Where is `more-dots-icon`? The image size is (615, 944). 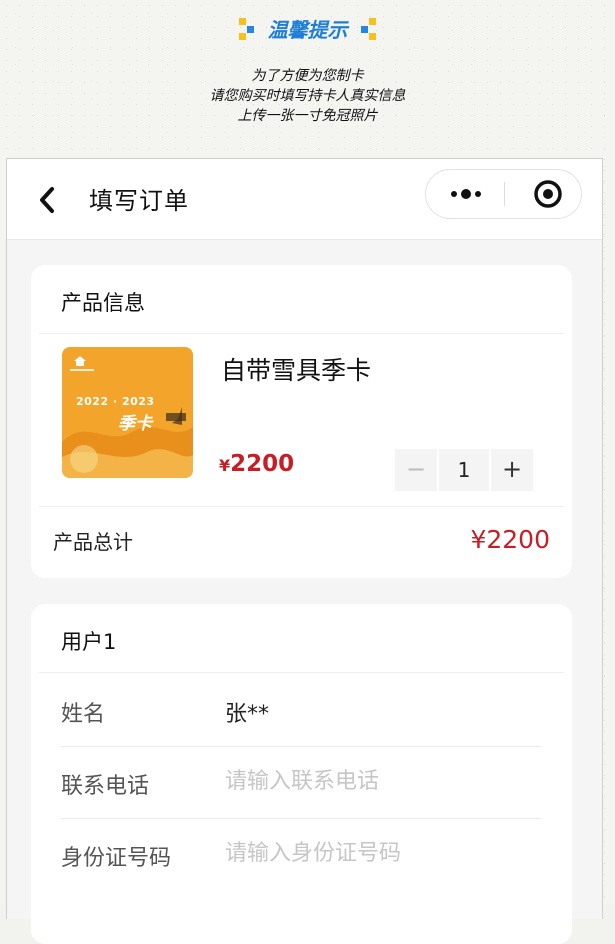
more-dots-icon is located at coordinates (466, 194).